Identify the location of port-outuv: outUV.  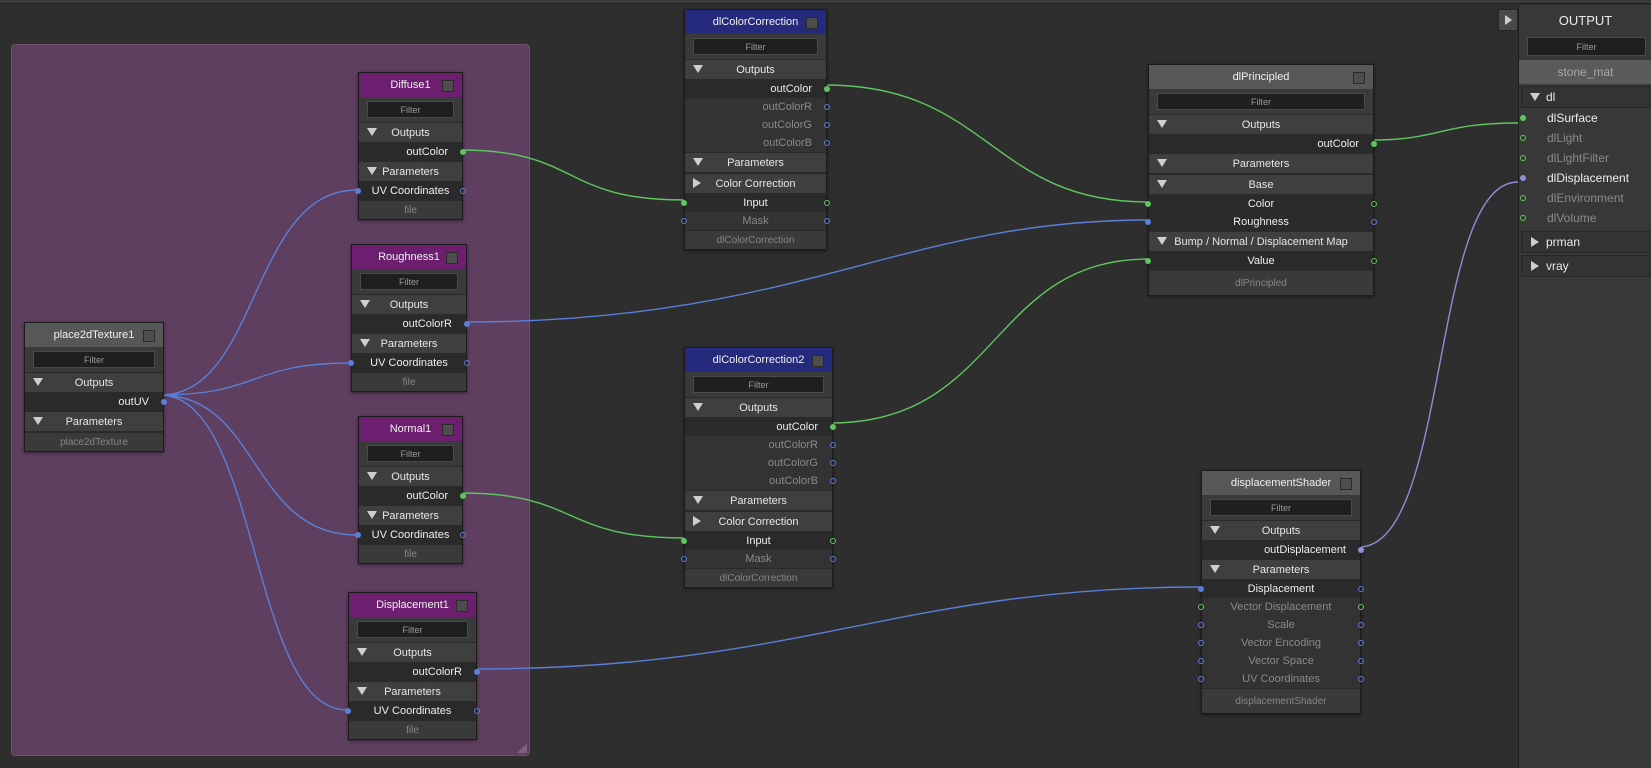
(96, 402).